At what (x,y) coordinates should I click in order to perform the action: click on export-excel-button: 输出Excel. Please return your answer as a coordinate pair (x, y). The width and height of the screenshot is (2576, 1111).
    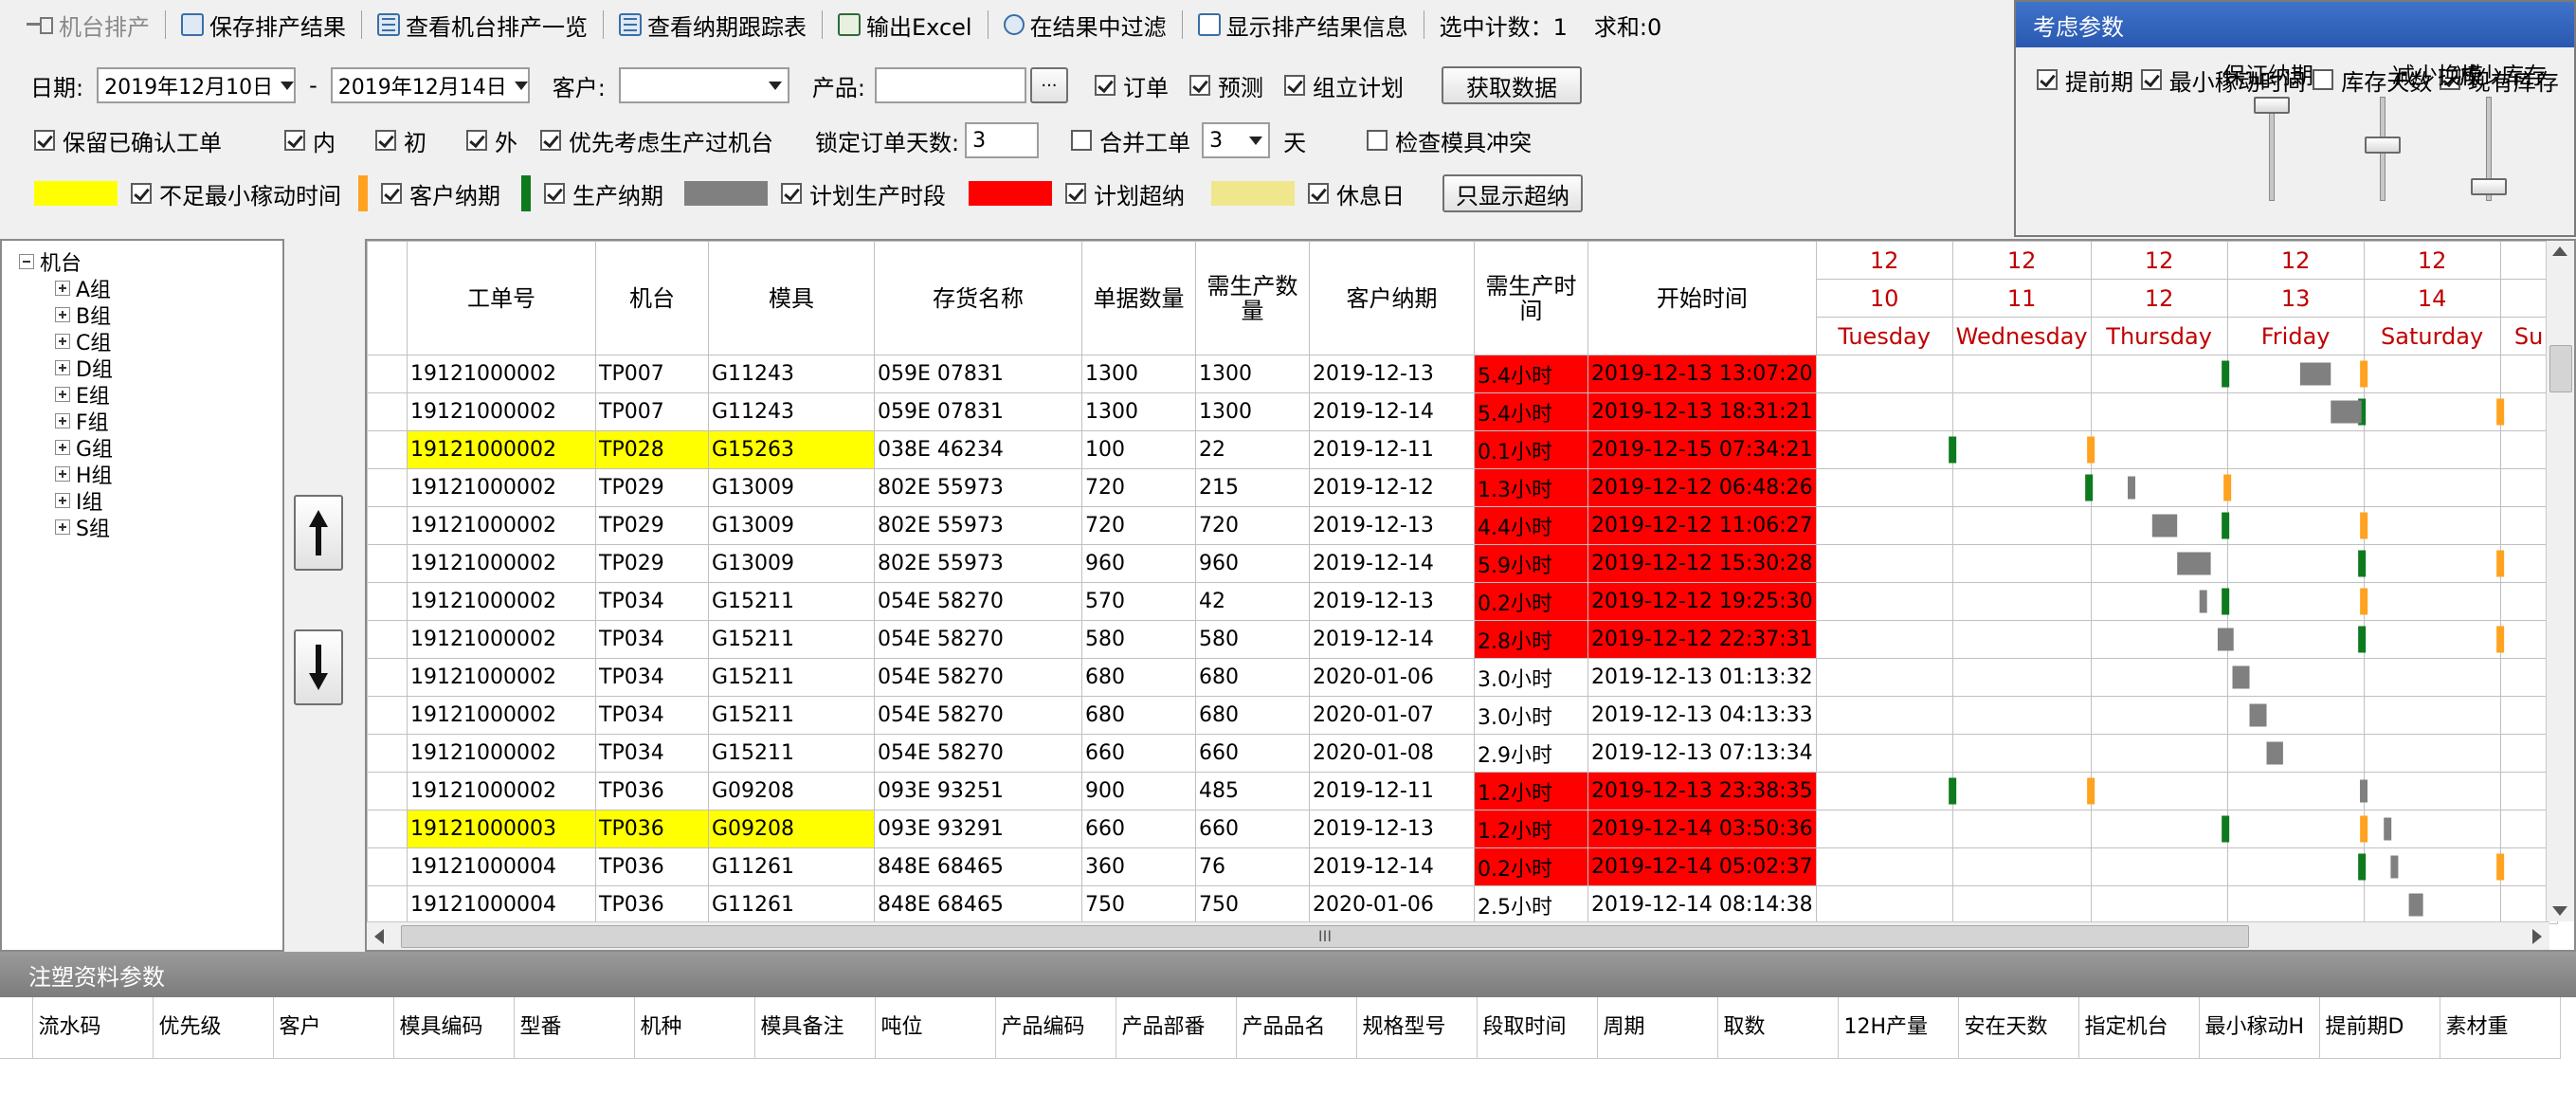
    Looking at the image, I should click on (905, 25).